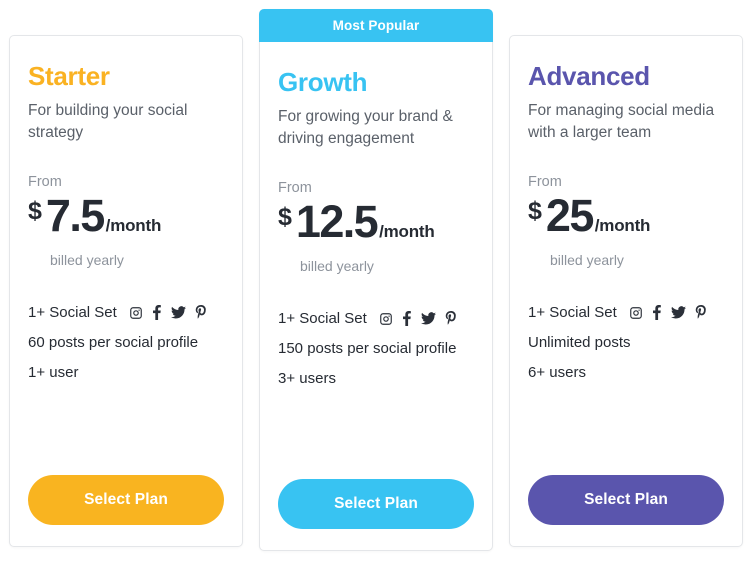 The image size is (751, 564). I want to click on price-row-growth: $ 12.5 /month, so click(376, 221).